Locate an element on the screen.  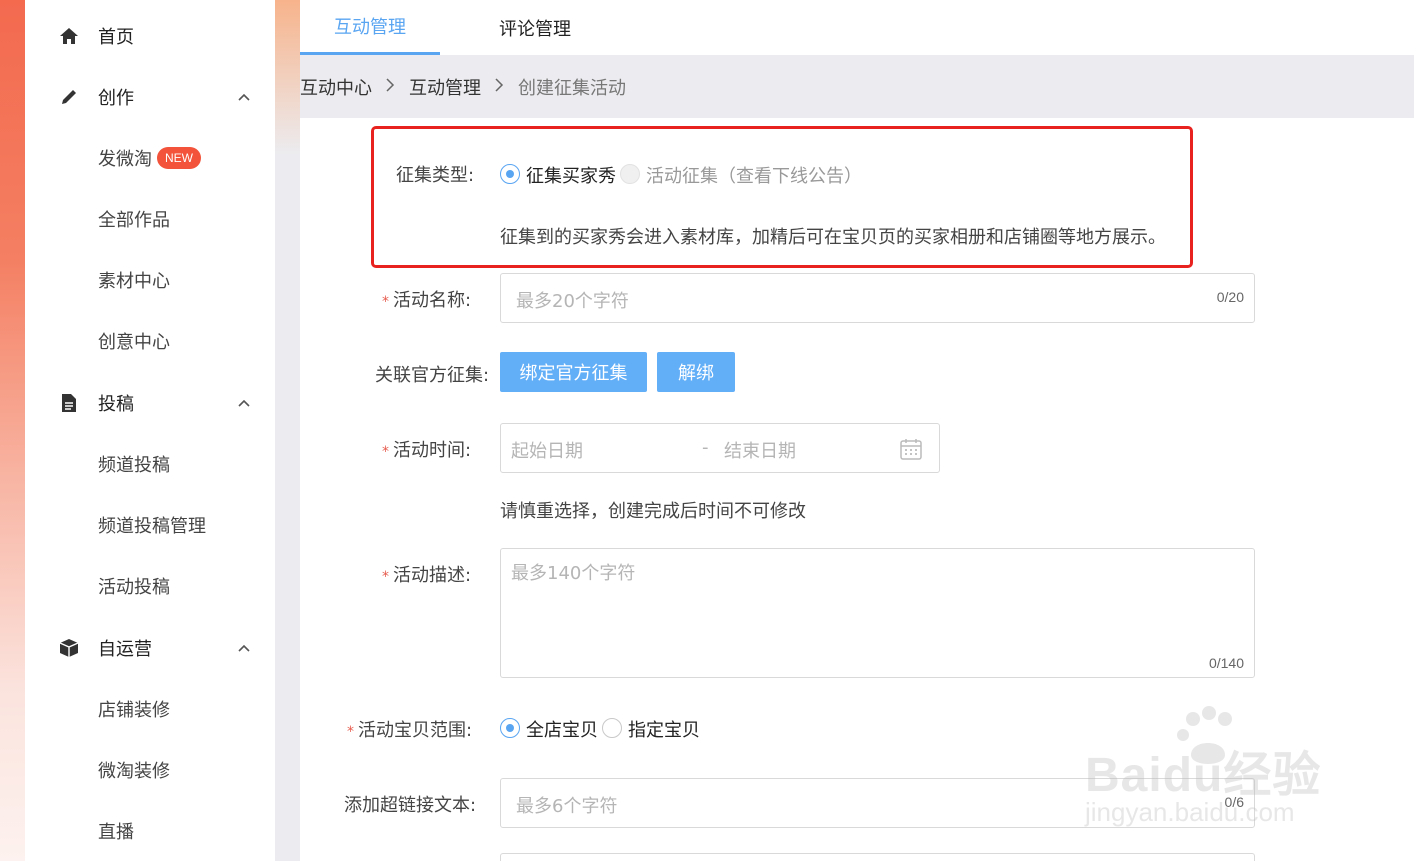
sidebar-item-channel-submission-manage: 频道投稿管理 is located at coordinates (150, 525).